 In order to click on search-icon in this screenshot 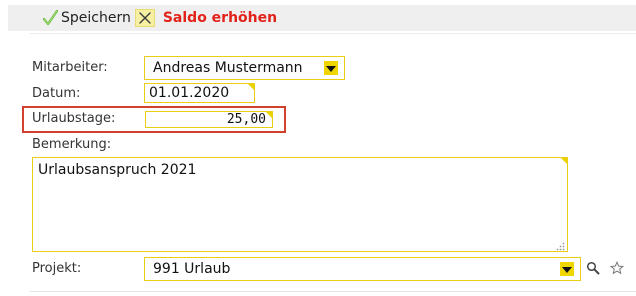, I will do `click(593, 268)`.